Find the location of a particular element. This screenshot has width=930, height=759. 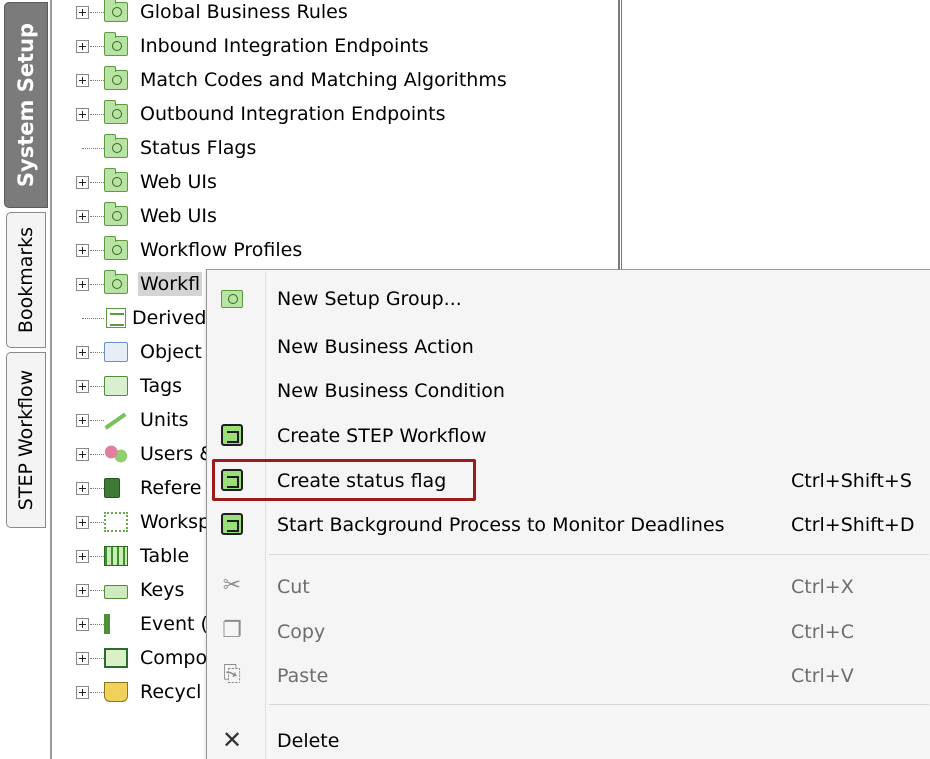

menu-item-new-business-condition: New Business Condition is located at coordinates (568, 391).